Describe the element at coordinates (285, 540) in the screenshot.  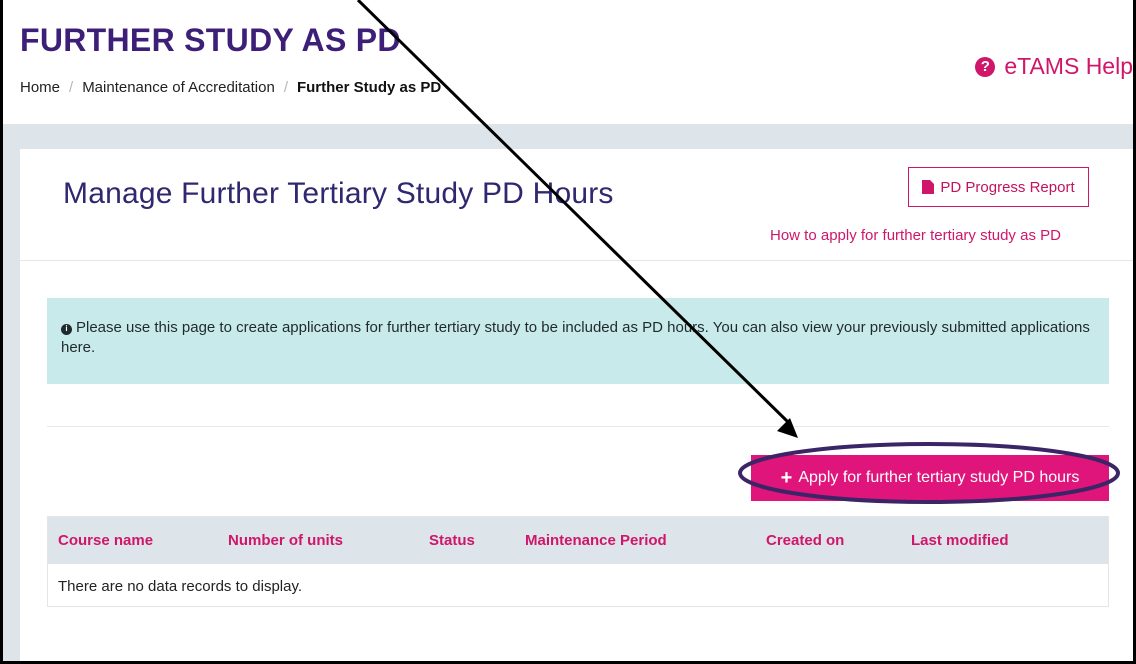
I see `column-number-of-units: Number of units` at that location.